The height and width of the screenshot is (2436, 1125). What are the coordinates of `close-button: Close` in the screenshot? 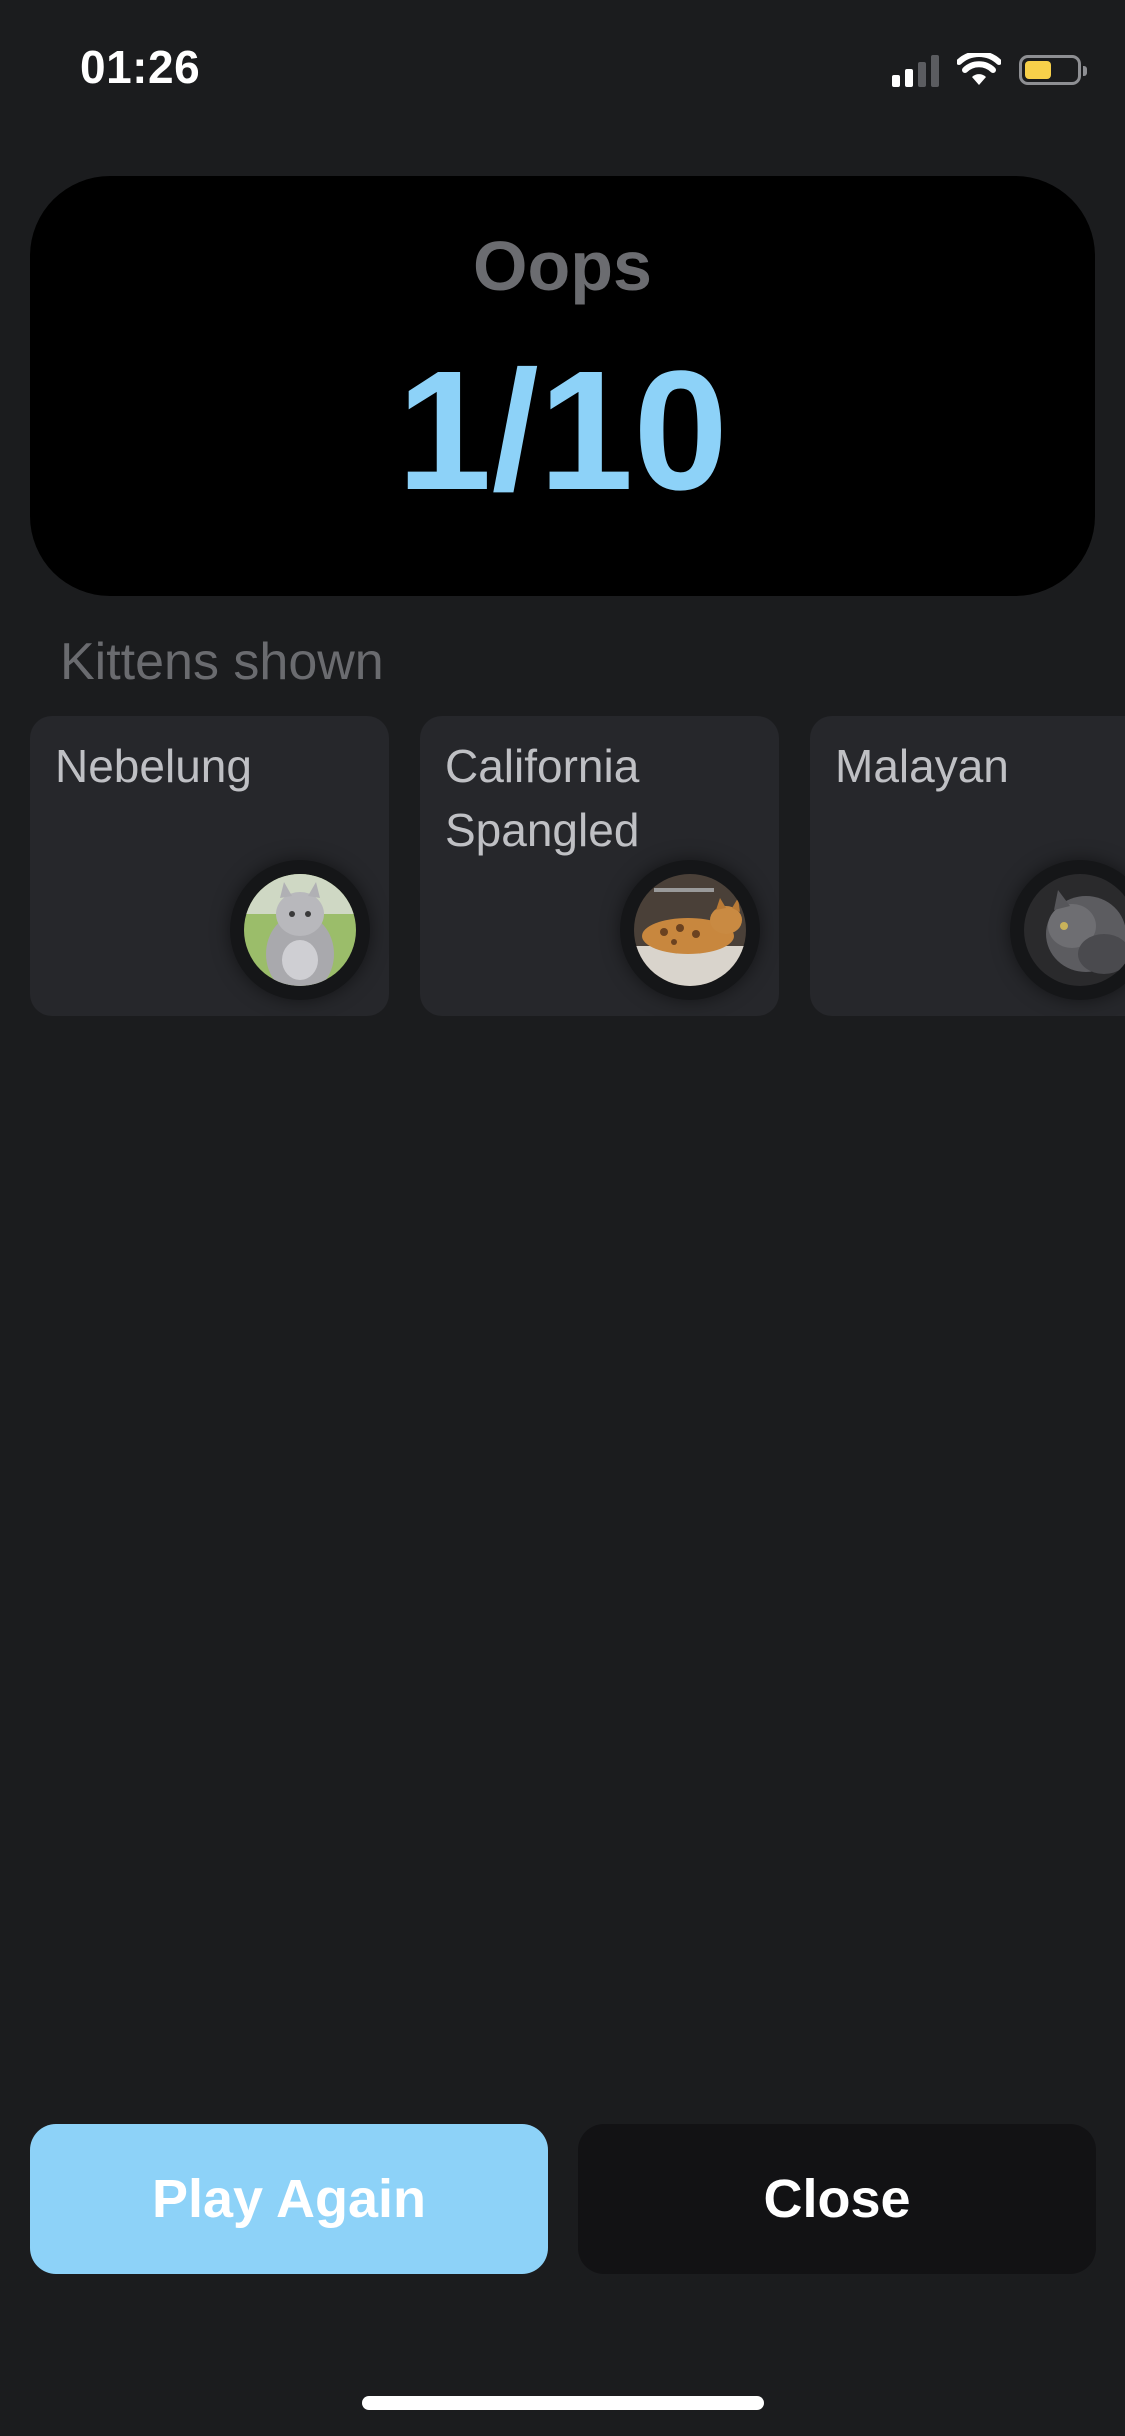 It's located at (837, 2199).